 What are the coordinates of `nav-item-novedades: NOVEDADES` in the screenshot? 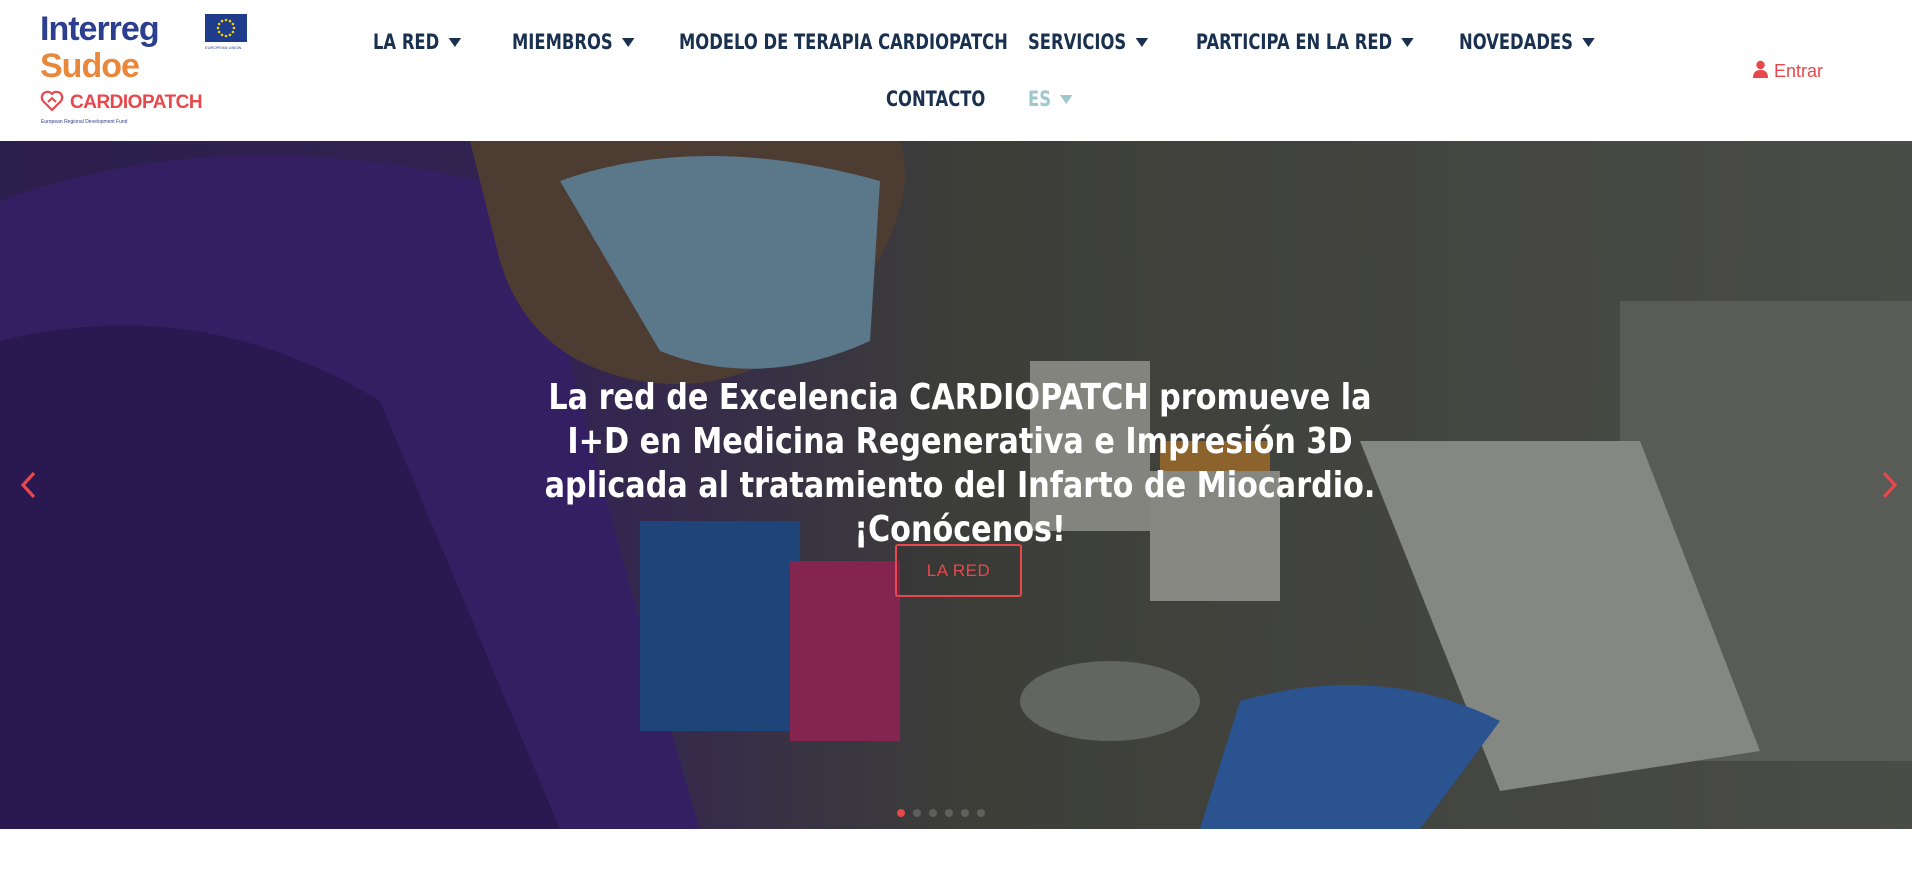 It's located at (1527, 42).